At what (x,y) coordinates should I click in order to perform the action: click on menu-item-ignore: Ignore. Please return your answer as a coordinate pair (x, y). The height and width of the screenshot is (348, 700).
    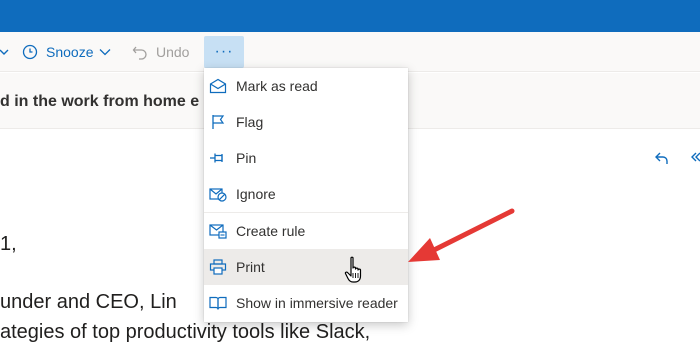
    Looking at the image, I should click on (306, 194).